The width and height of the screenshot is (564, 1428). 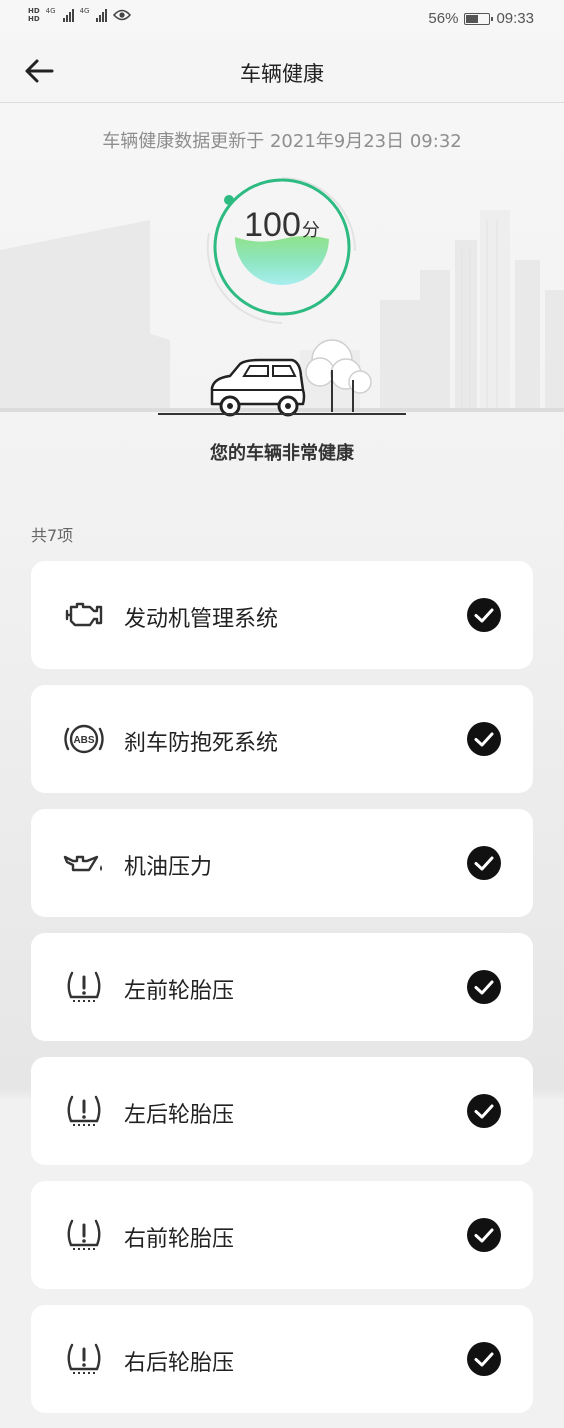 I want to click on status-bar: HD HD 4G 4G 56% 09:33, so click(x=282, y=20).